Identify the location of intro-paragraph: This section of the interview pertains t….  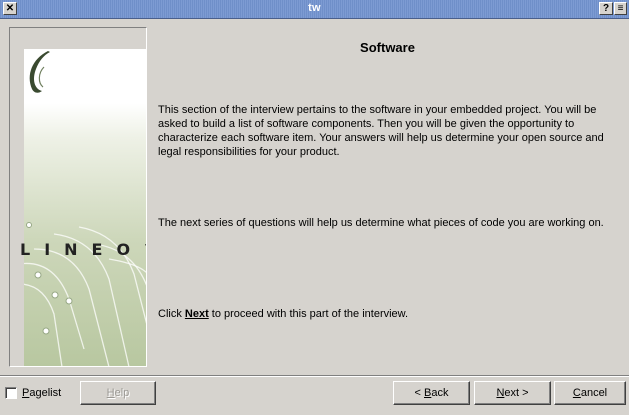
(381, 131).